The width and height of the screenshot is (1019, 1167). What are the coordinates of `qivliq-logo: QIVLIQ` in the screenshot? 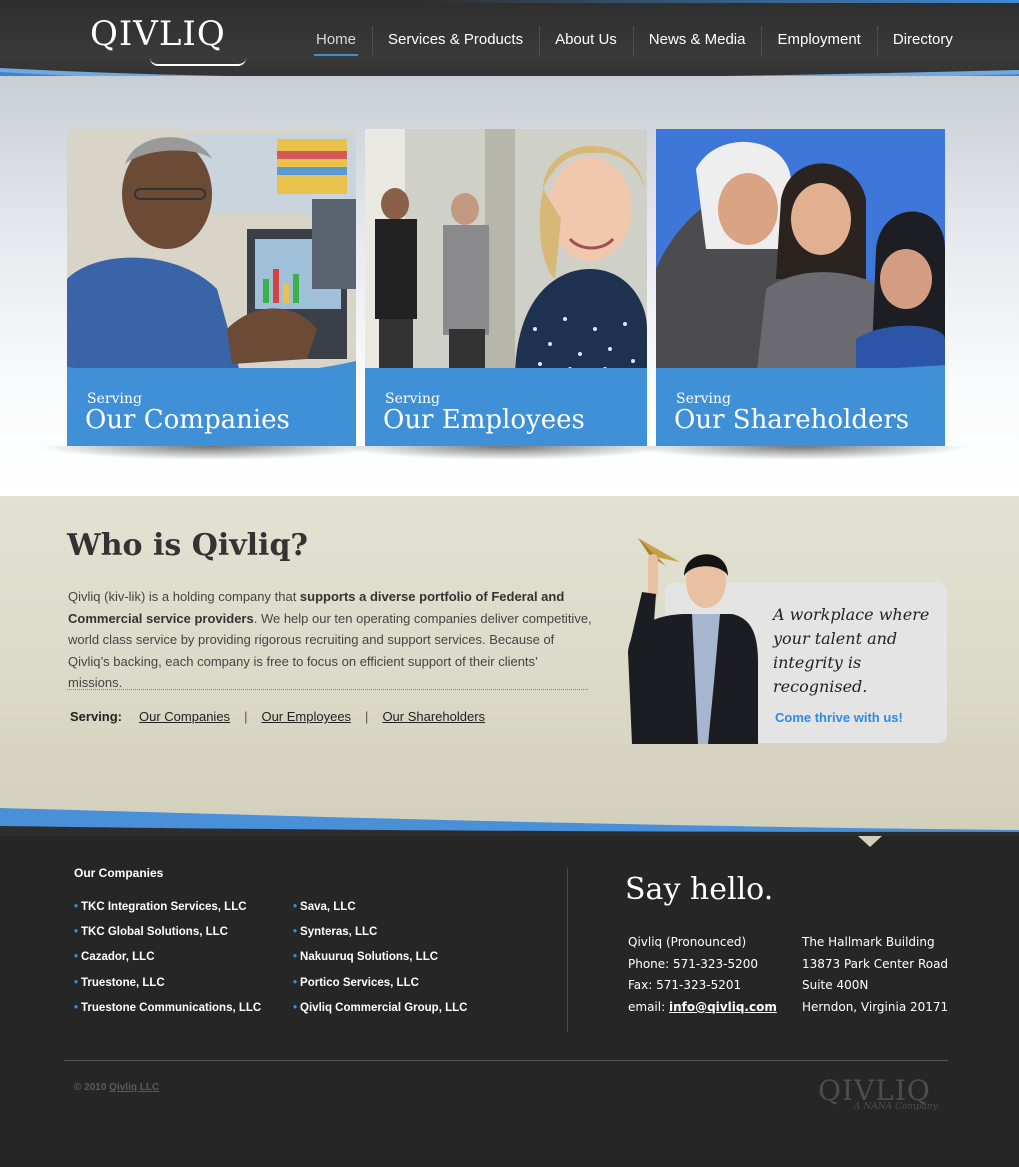 It's located at (168, 40).